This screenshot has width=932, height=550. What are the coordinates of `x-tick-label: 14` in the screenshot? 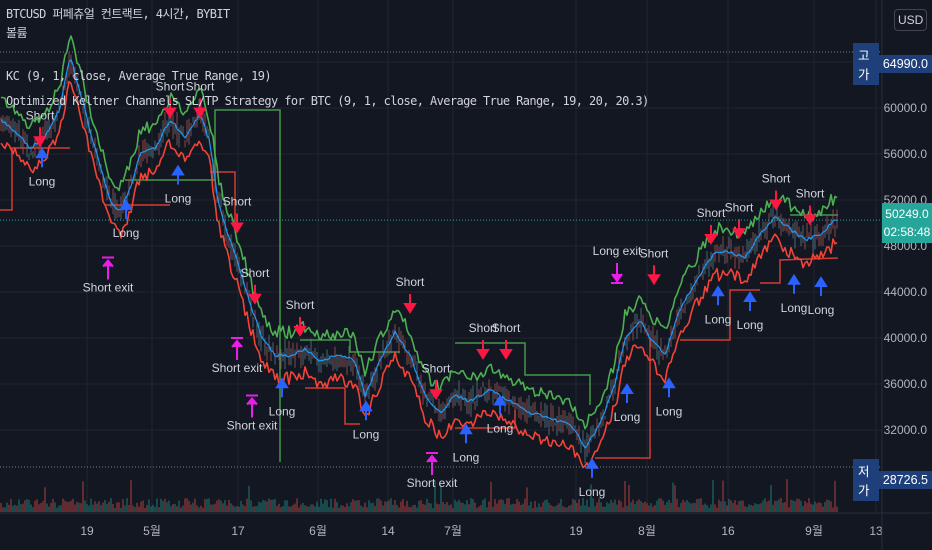 It's located at (388, 531).